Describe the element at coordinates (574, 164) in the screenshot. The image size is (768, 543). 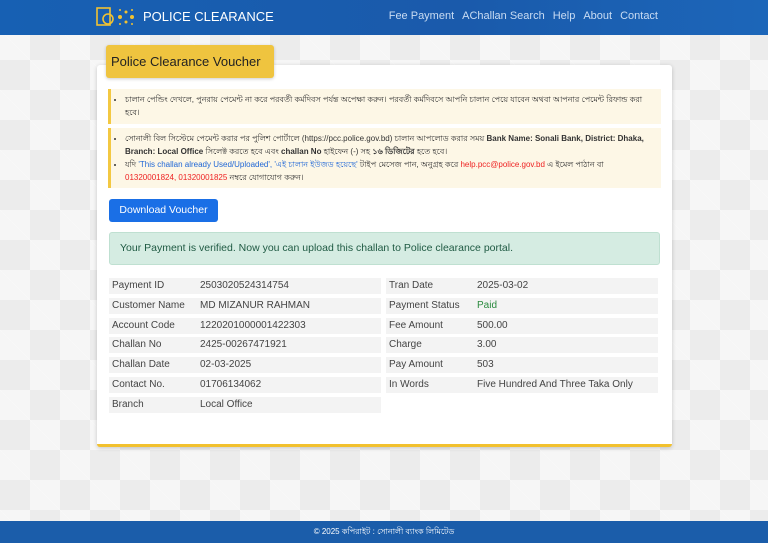
I see `text: এ ইমেল পাঠান বা` at that location.